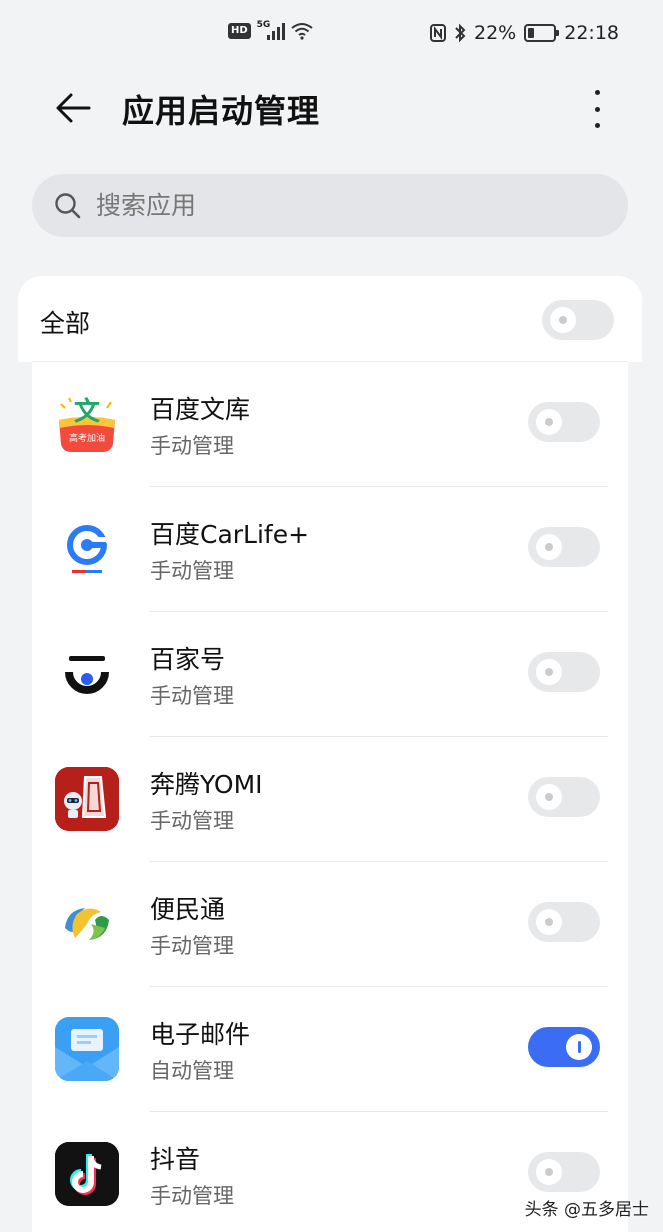 Image resolution: width=663 pixels, height=1232 pixels. What do you see at coordinates (230, 534) in the screenshot?
I see `app-name: 百度CarLife+` at bounding box center [230, 534].